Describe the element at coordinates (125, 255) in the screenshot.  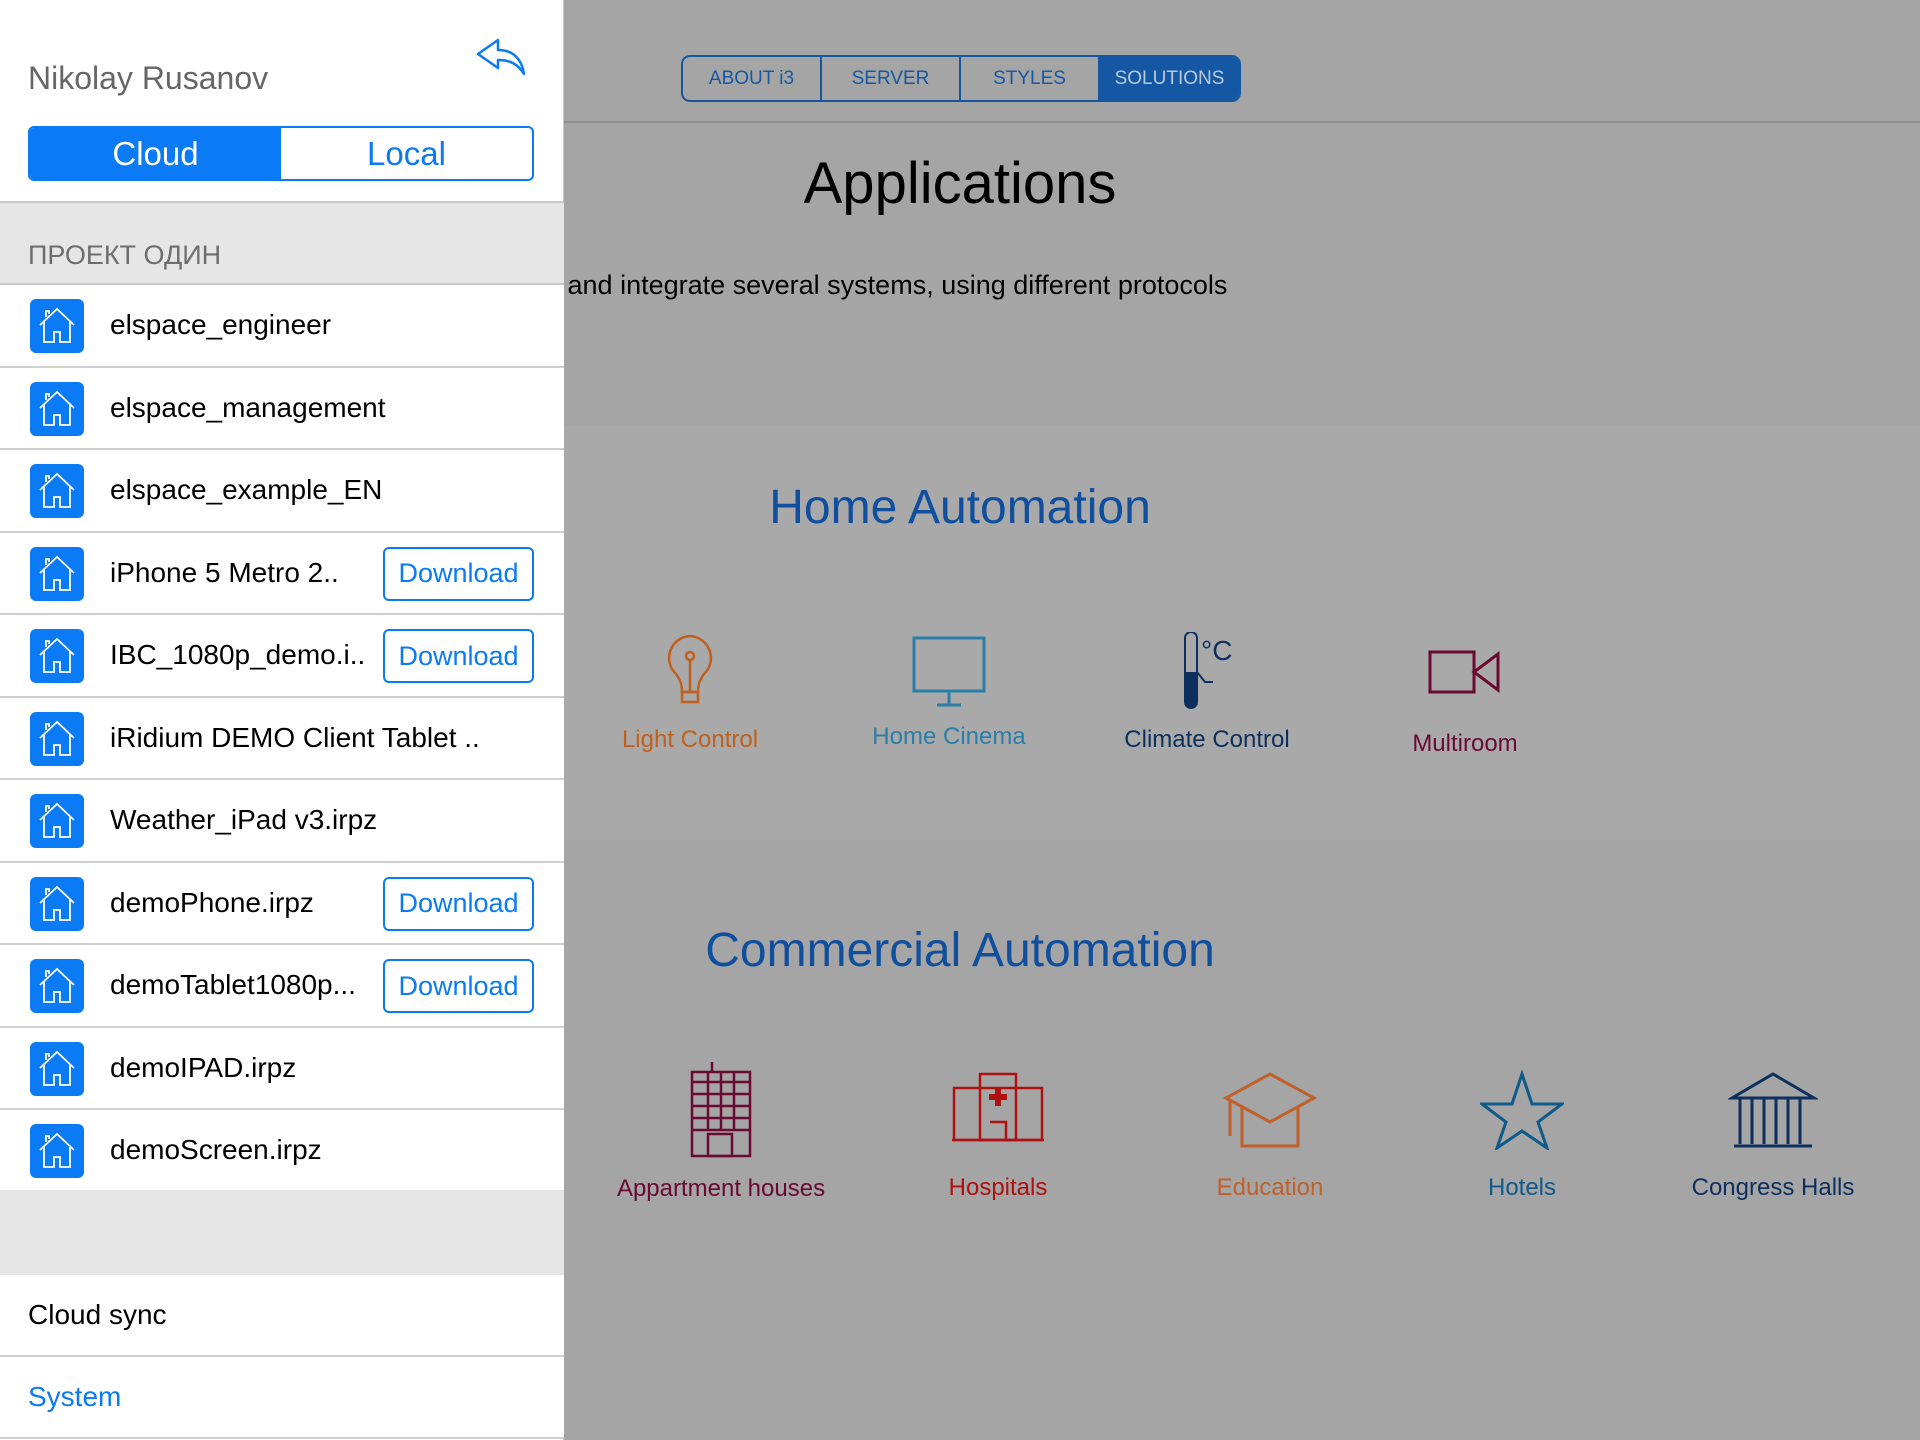
I see `section-title: ПРОЕКТ ОДИН` at that location.